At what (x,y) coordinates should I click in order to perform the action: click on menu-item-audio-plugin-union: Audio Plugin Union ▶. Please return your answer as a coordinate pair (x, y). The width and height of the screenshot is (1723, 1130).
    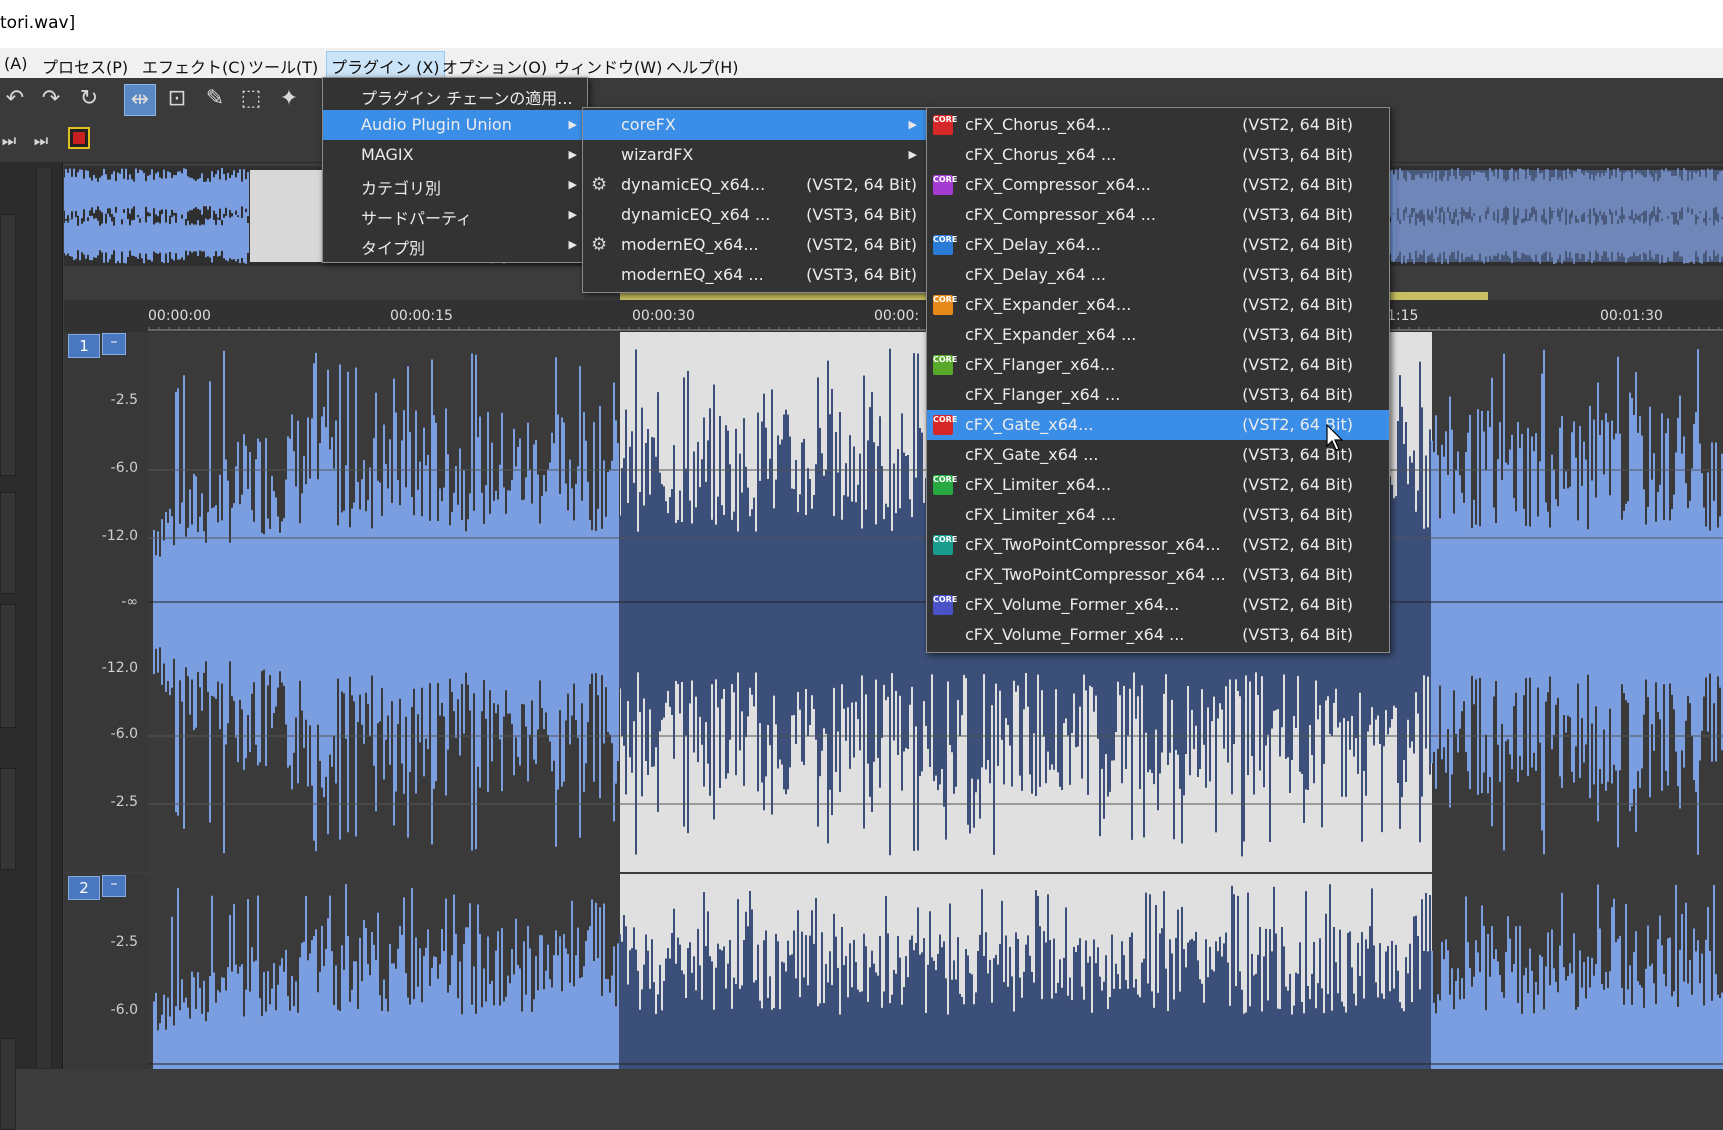
    Looking at the image, I should click on (455, 125).